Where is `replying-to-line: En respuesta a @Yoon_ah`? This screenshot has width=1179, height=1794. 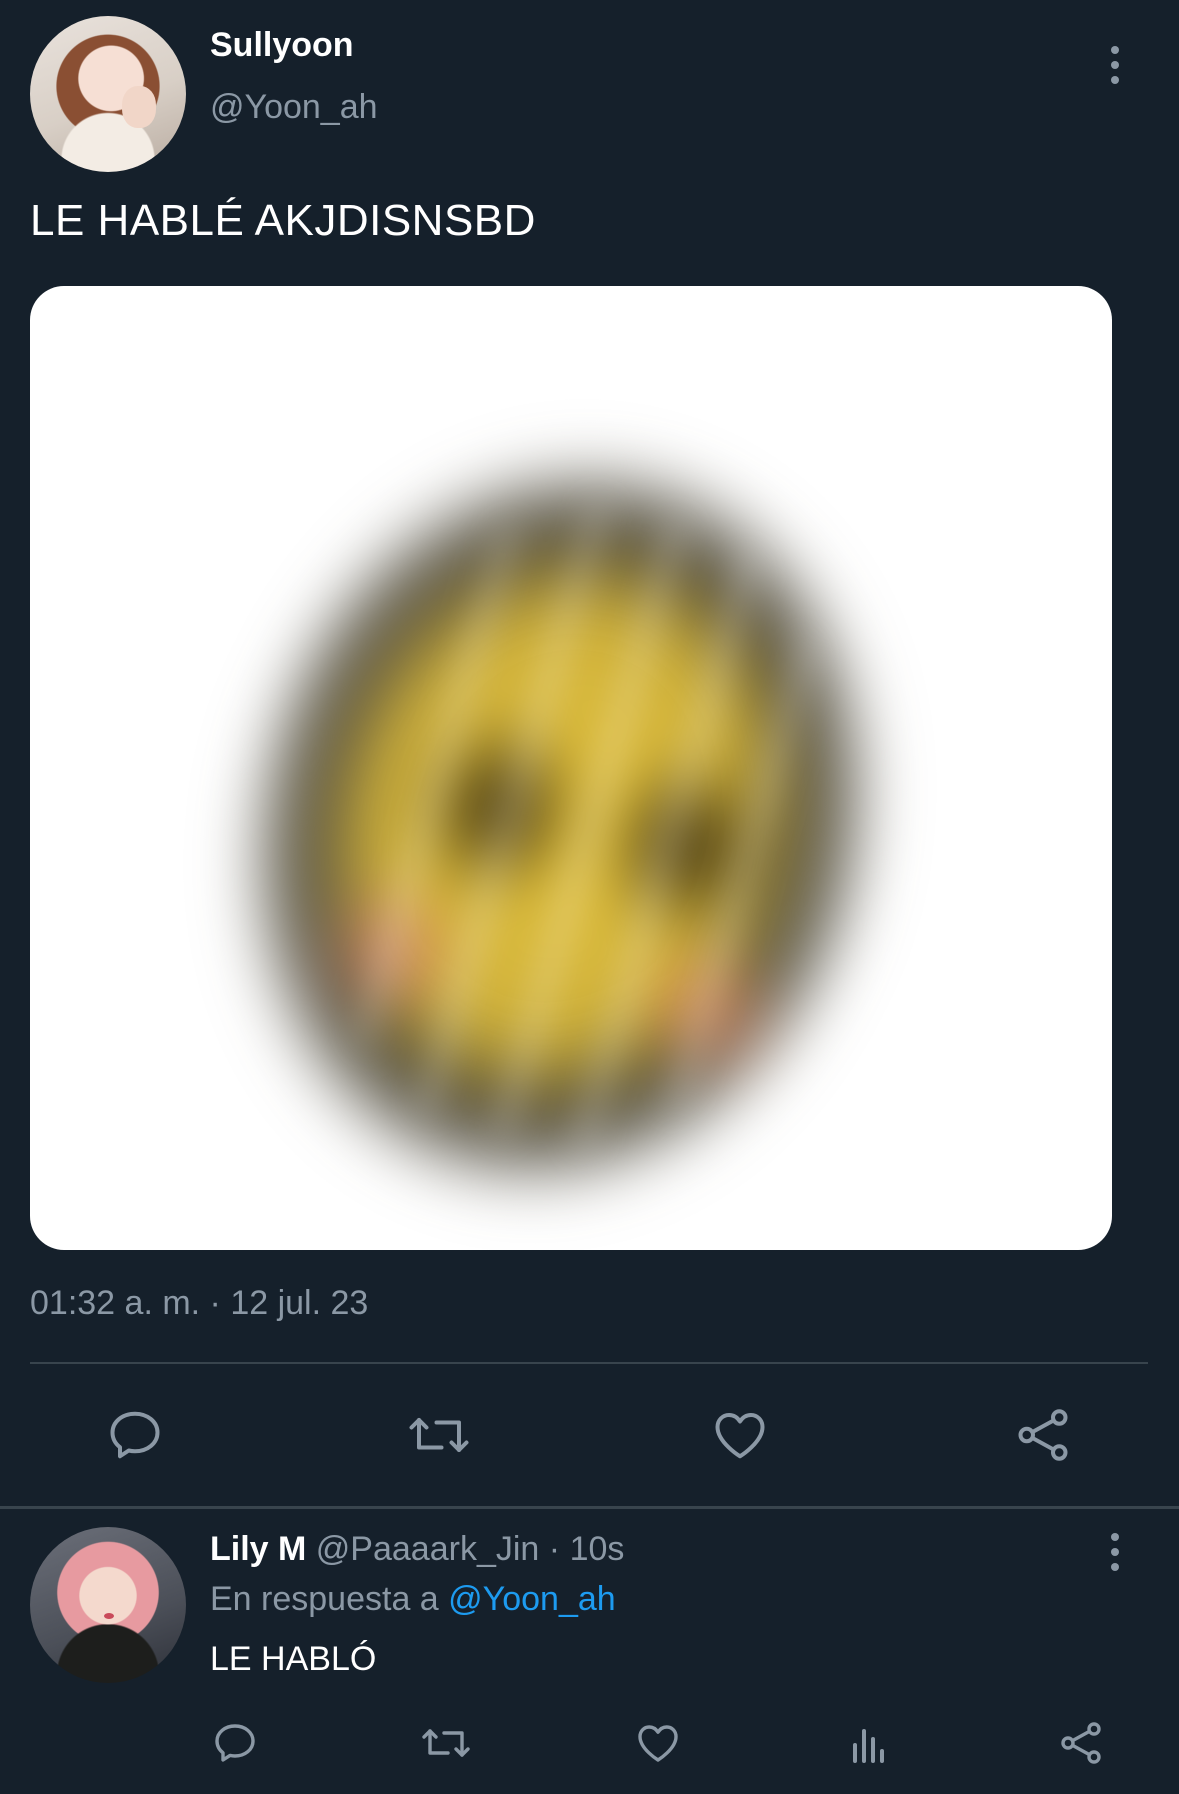 replying-to-line: En respuesta a @Yoon_ah is located at coordinates (413, 1599).